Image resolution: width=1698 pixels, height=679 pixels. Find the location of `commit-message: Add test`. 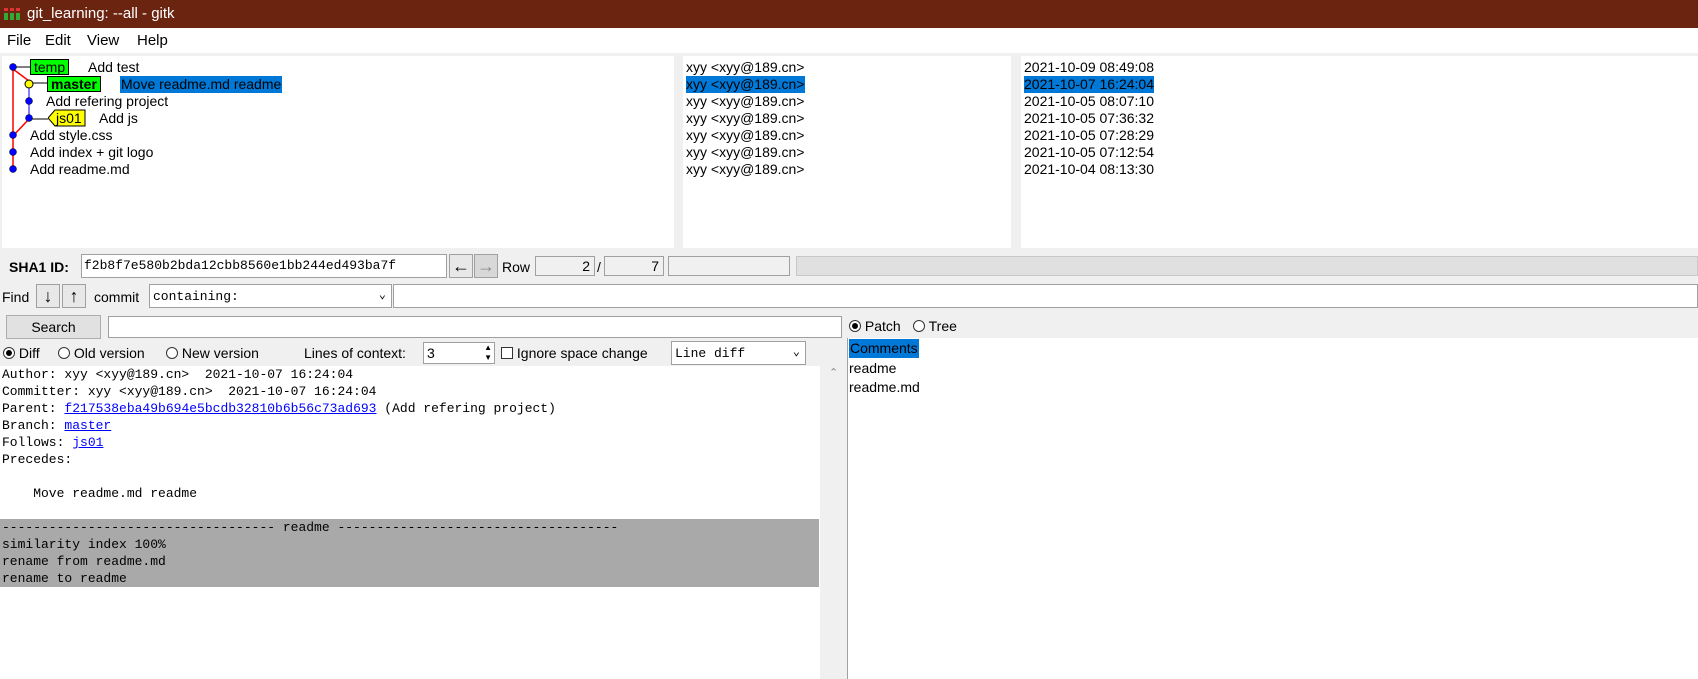

commit-message: Add test is located at coordinates (113, 67).